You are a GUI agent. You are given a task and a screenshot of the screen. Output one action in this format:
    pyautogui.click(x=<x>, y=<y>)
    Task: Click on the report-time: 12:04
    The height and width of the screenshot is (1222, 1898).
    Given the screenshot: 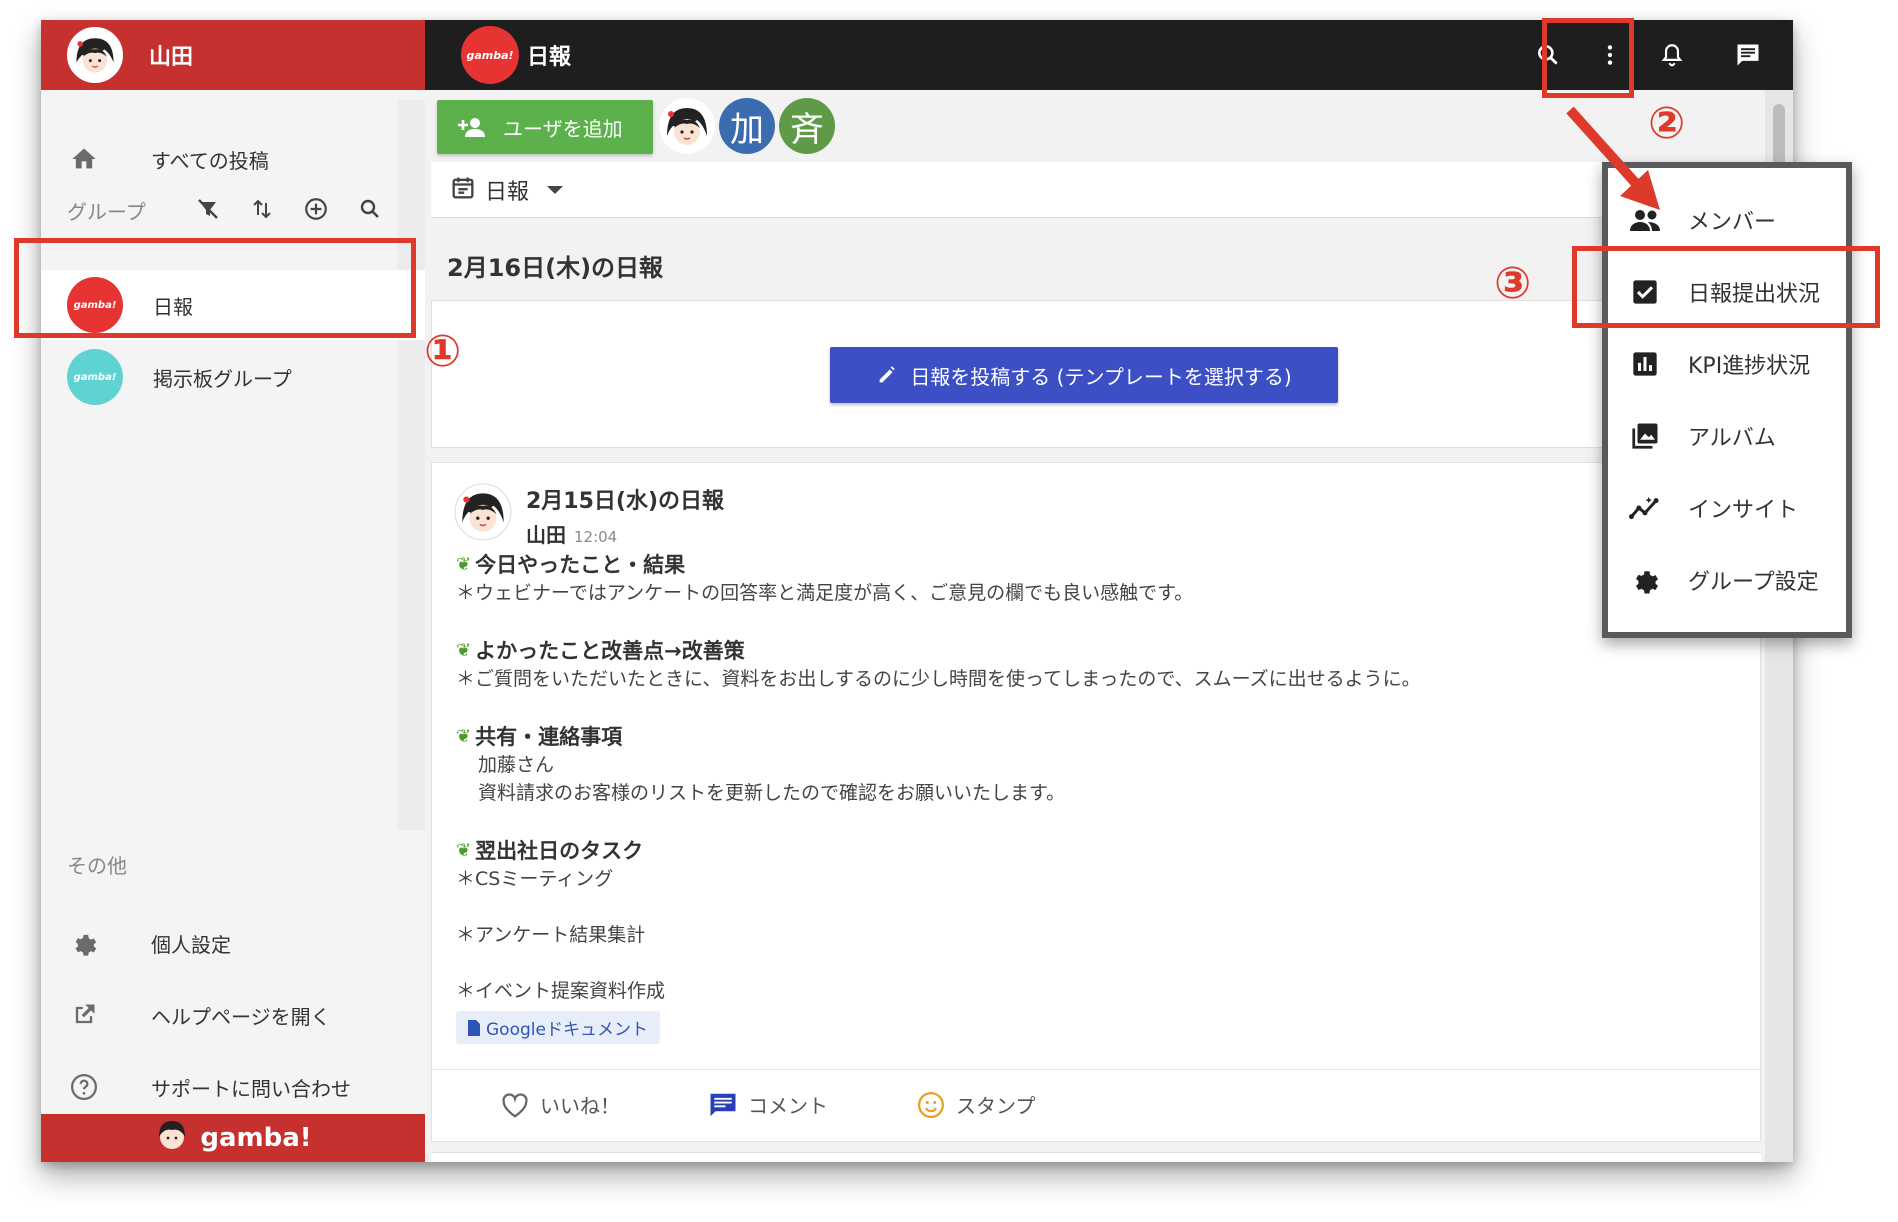 What is the action you would take?
    pyautogui.click(x=596, y=537)
    